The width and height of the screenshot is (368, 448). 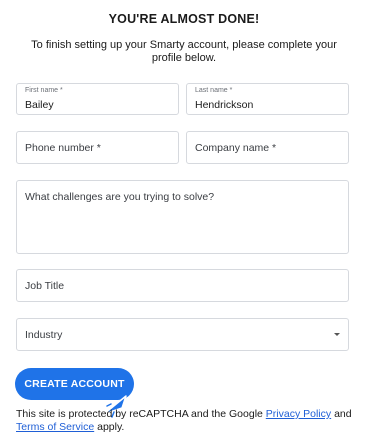 I want to click on phone-number-placeholder: Phone number *, so click(x=63, y=148).